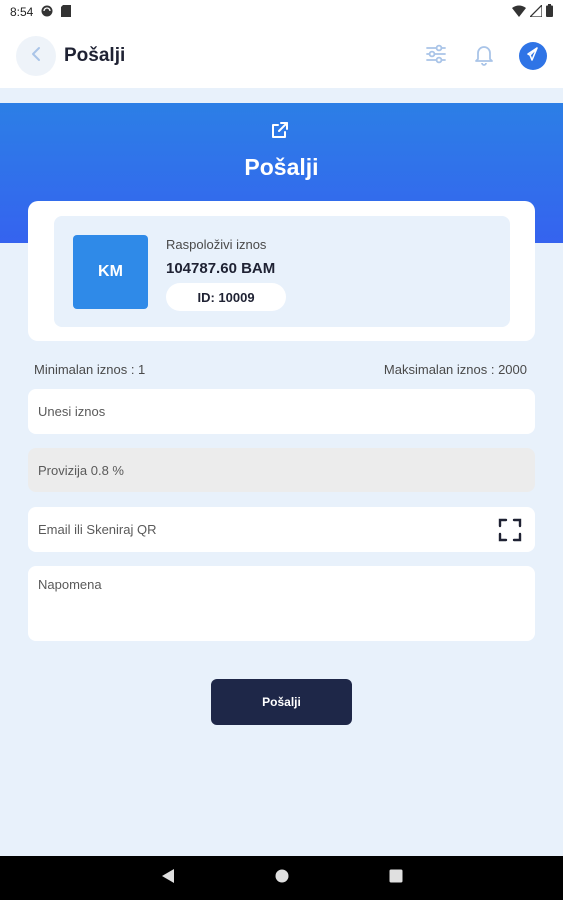  I want to click on amount-input: Unesi iznos, so click(281, 411).